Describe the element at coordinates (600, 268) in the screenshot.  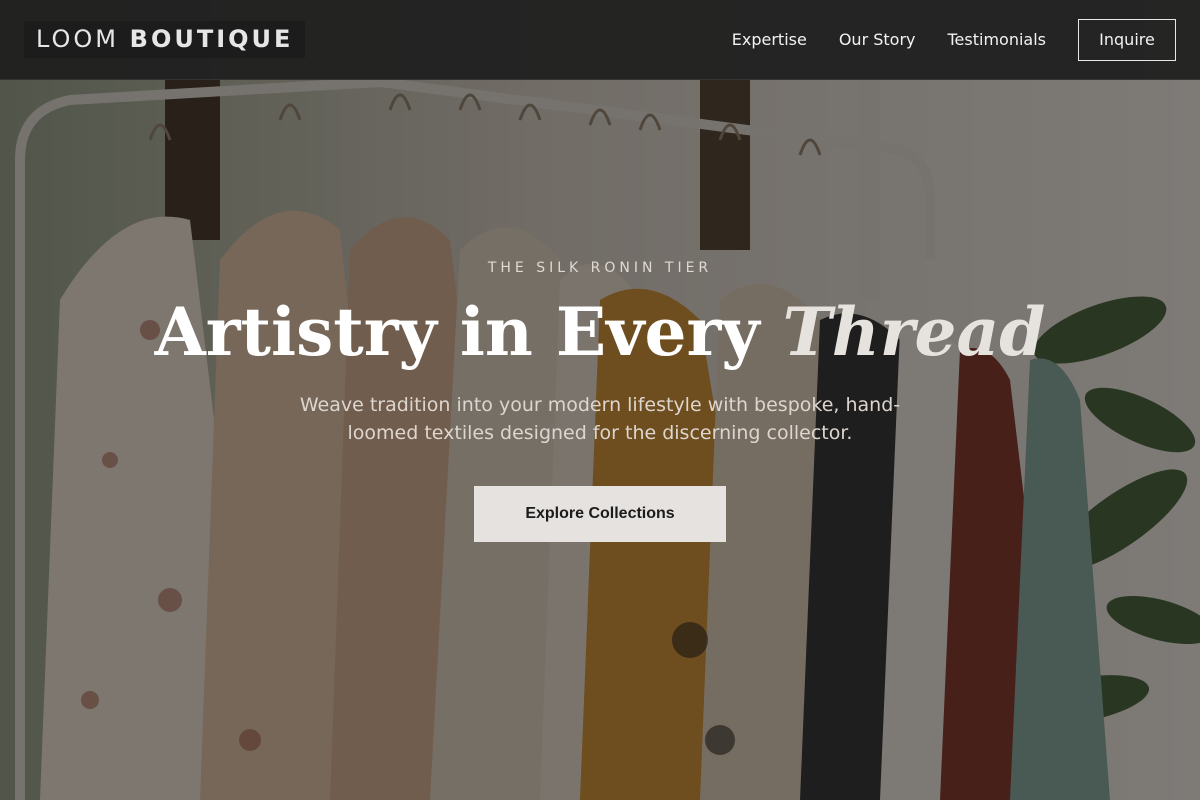
I see `hero-eyebrow: THE SILK RONIN TIER` at that location.